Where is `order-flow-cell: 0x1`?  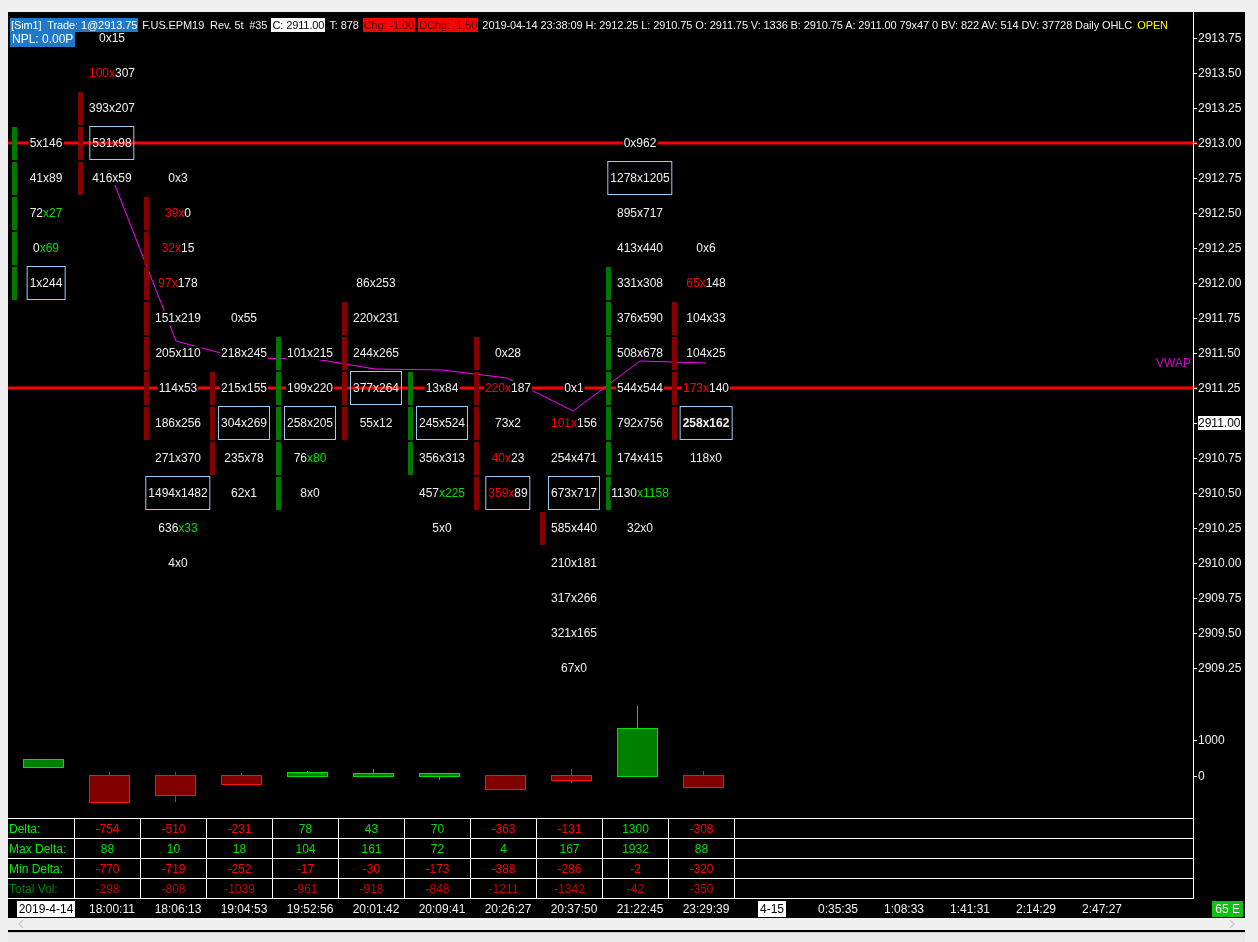 order-flow-cell: 0x1 is located at coordinates (574, 388).